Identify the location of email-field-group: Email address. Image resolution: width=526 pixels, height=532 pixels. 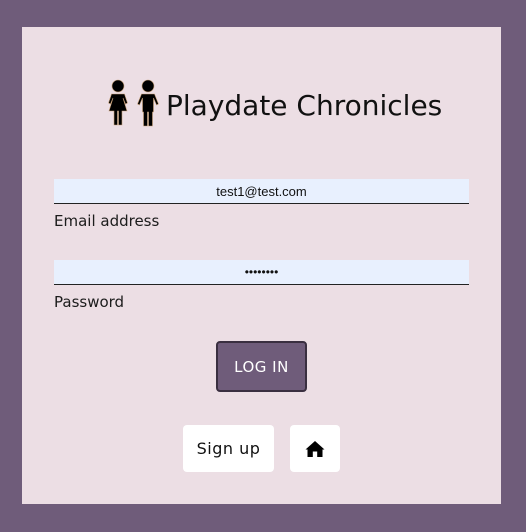
(261, 204).